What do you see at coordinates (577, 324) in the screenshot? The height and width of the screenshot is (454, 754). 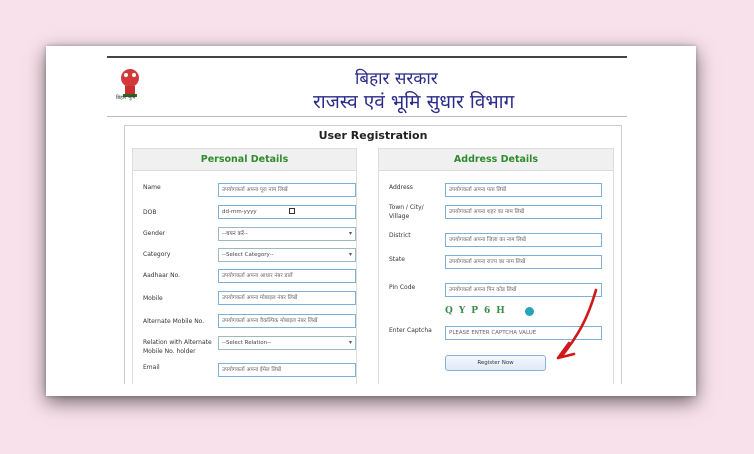 I see `annotation-arrow` at bounding box center [577, 324].